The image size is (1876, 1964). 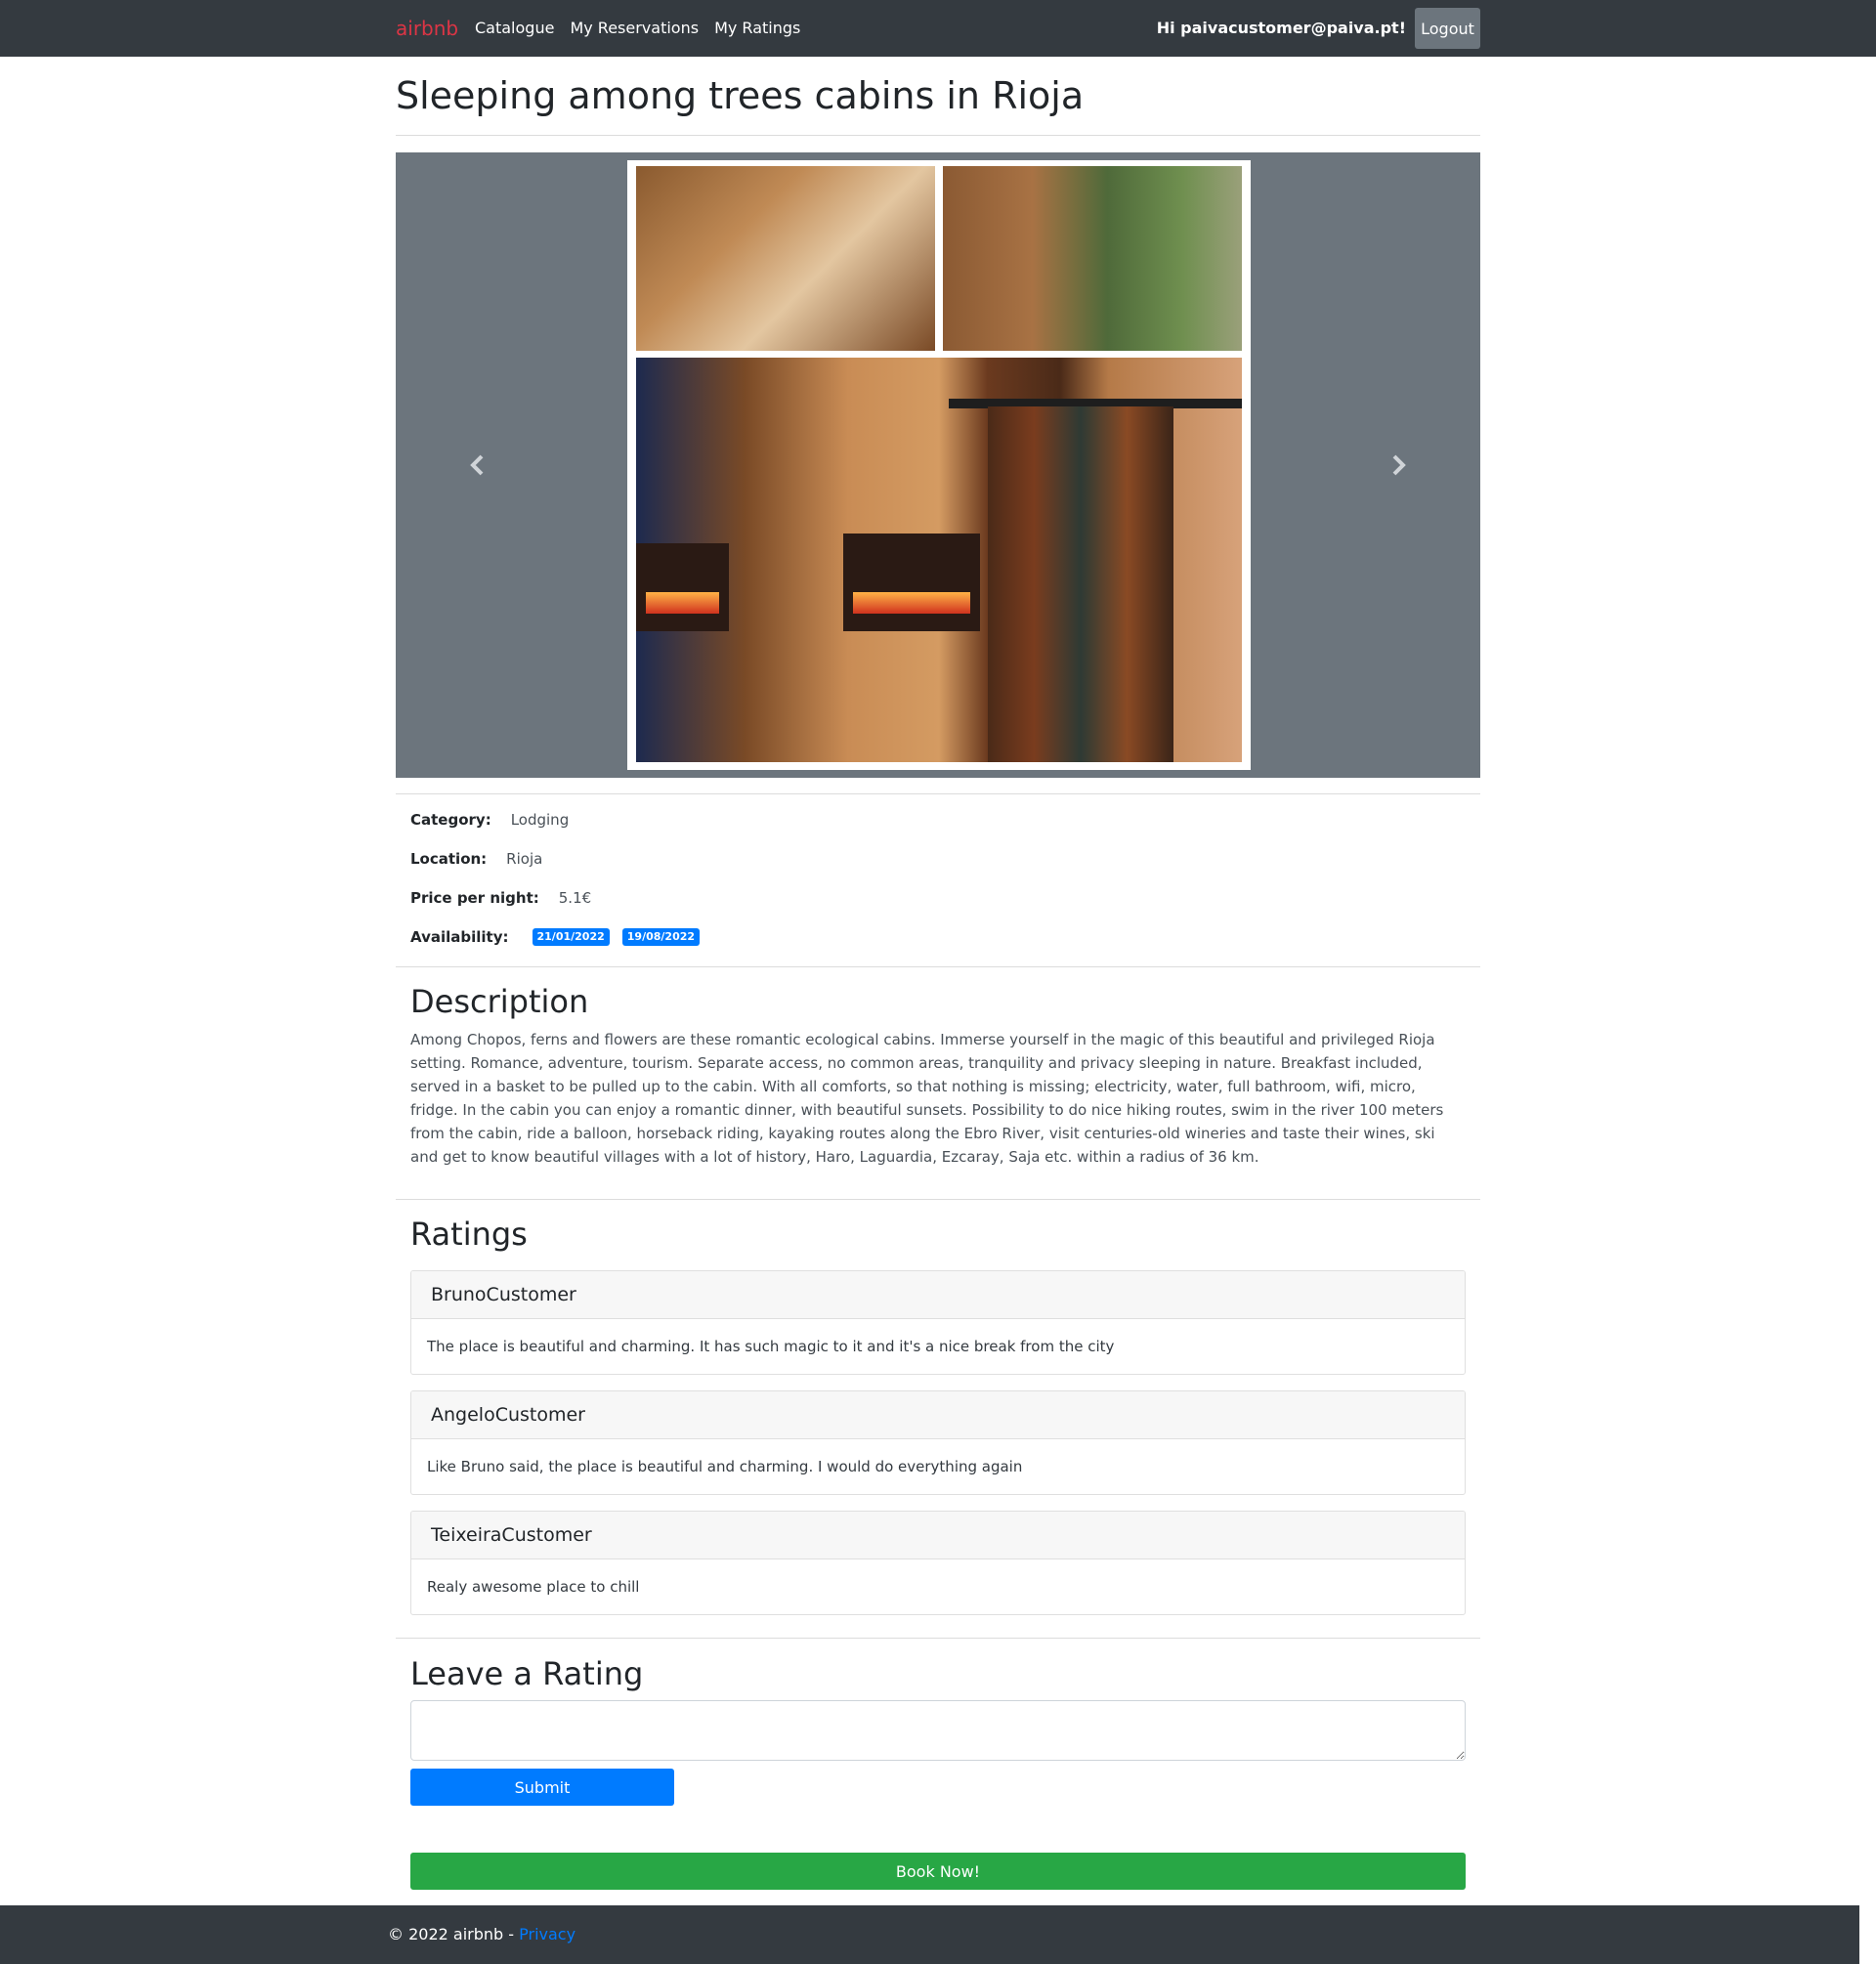 I want to click on page-title: Sleeping among trees cabins in Rioja, so click(x=740, y=95).